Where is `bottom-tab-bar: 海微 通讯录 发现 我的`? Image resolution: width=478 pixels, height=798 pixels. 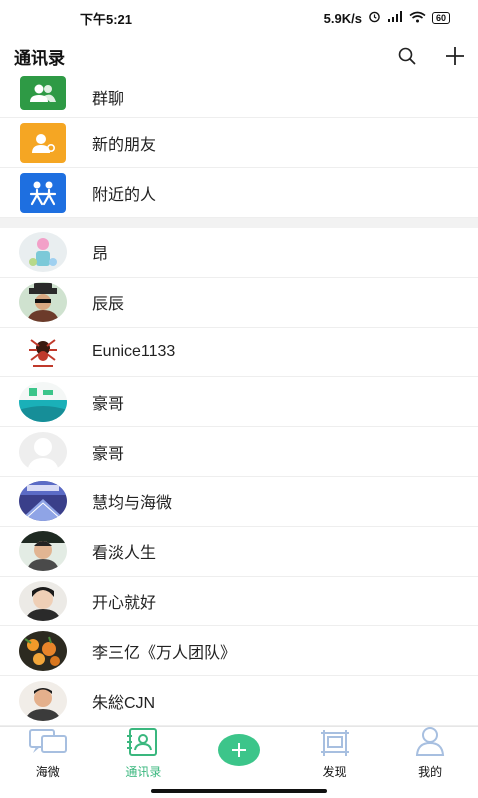 bottom-tab-bar: 海微 通讯录 发现 我的 is located at coordinates (239, 755).